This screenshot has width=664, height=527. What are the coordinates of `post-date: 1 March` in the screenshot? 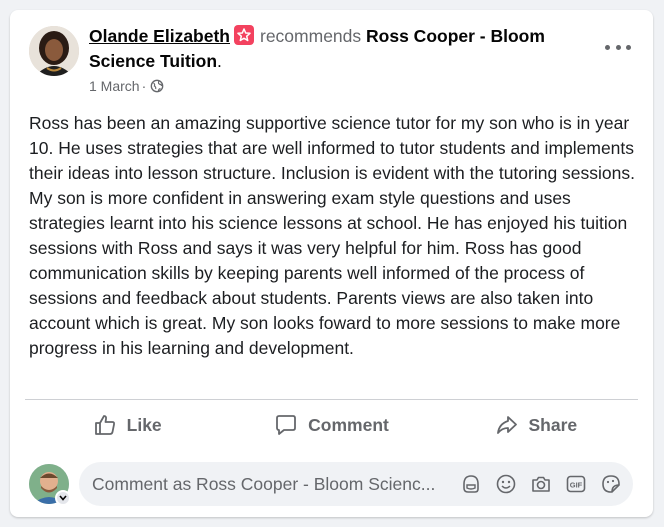 It's located at (114, 86).